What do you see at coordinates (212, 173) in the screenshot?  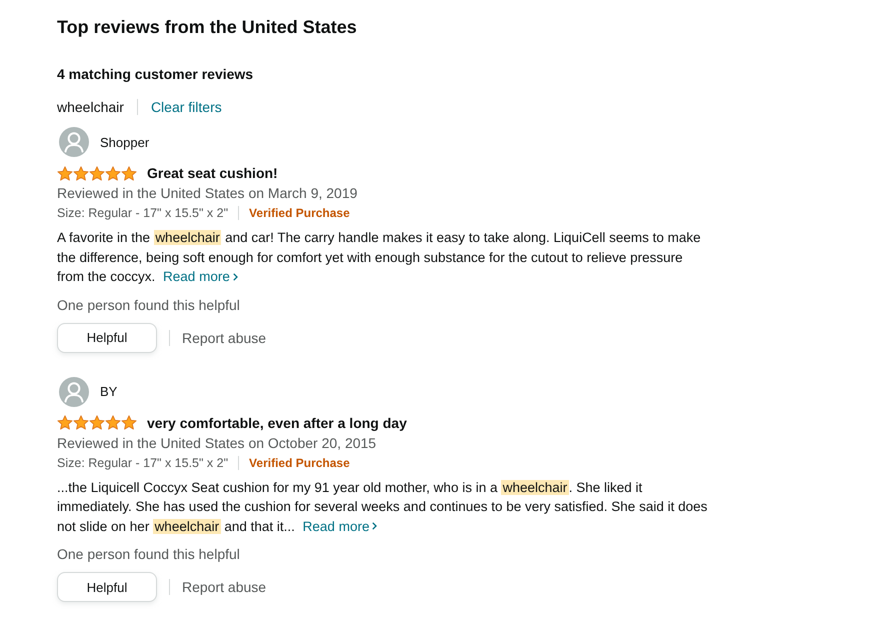 I see `review-title: Great seat cushion!` at bounding box center [212, 173].